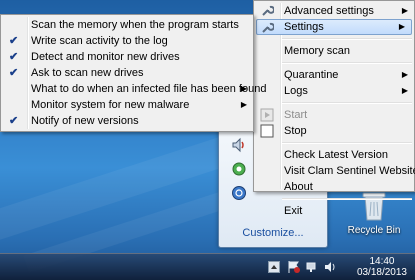  Describe the element at coordinates (334, 131) in the screenshot. I see `menu-item-stop: Stop` at that location.